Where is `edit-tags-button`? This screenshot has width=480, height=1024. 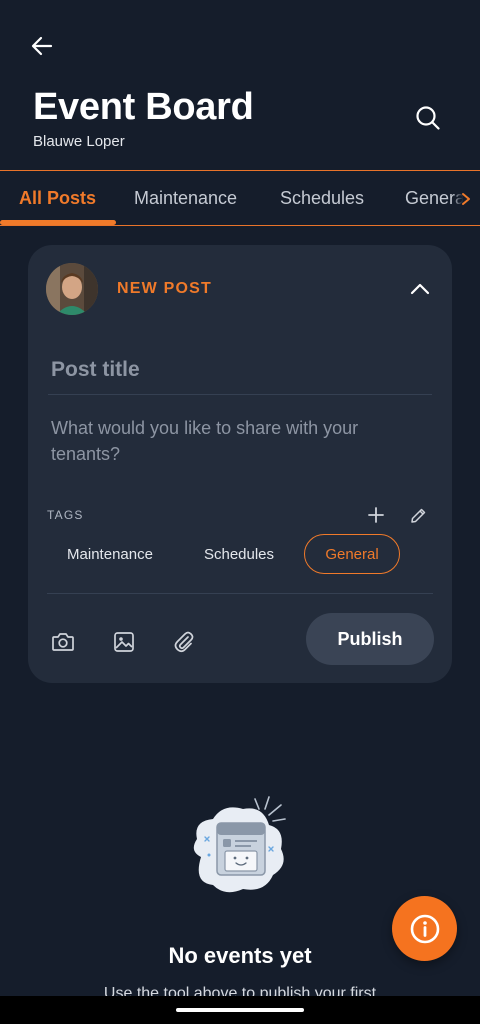 edit-tags-button is located at coordinates (418, 515).